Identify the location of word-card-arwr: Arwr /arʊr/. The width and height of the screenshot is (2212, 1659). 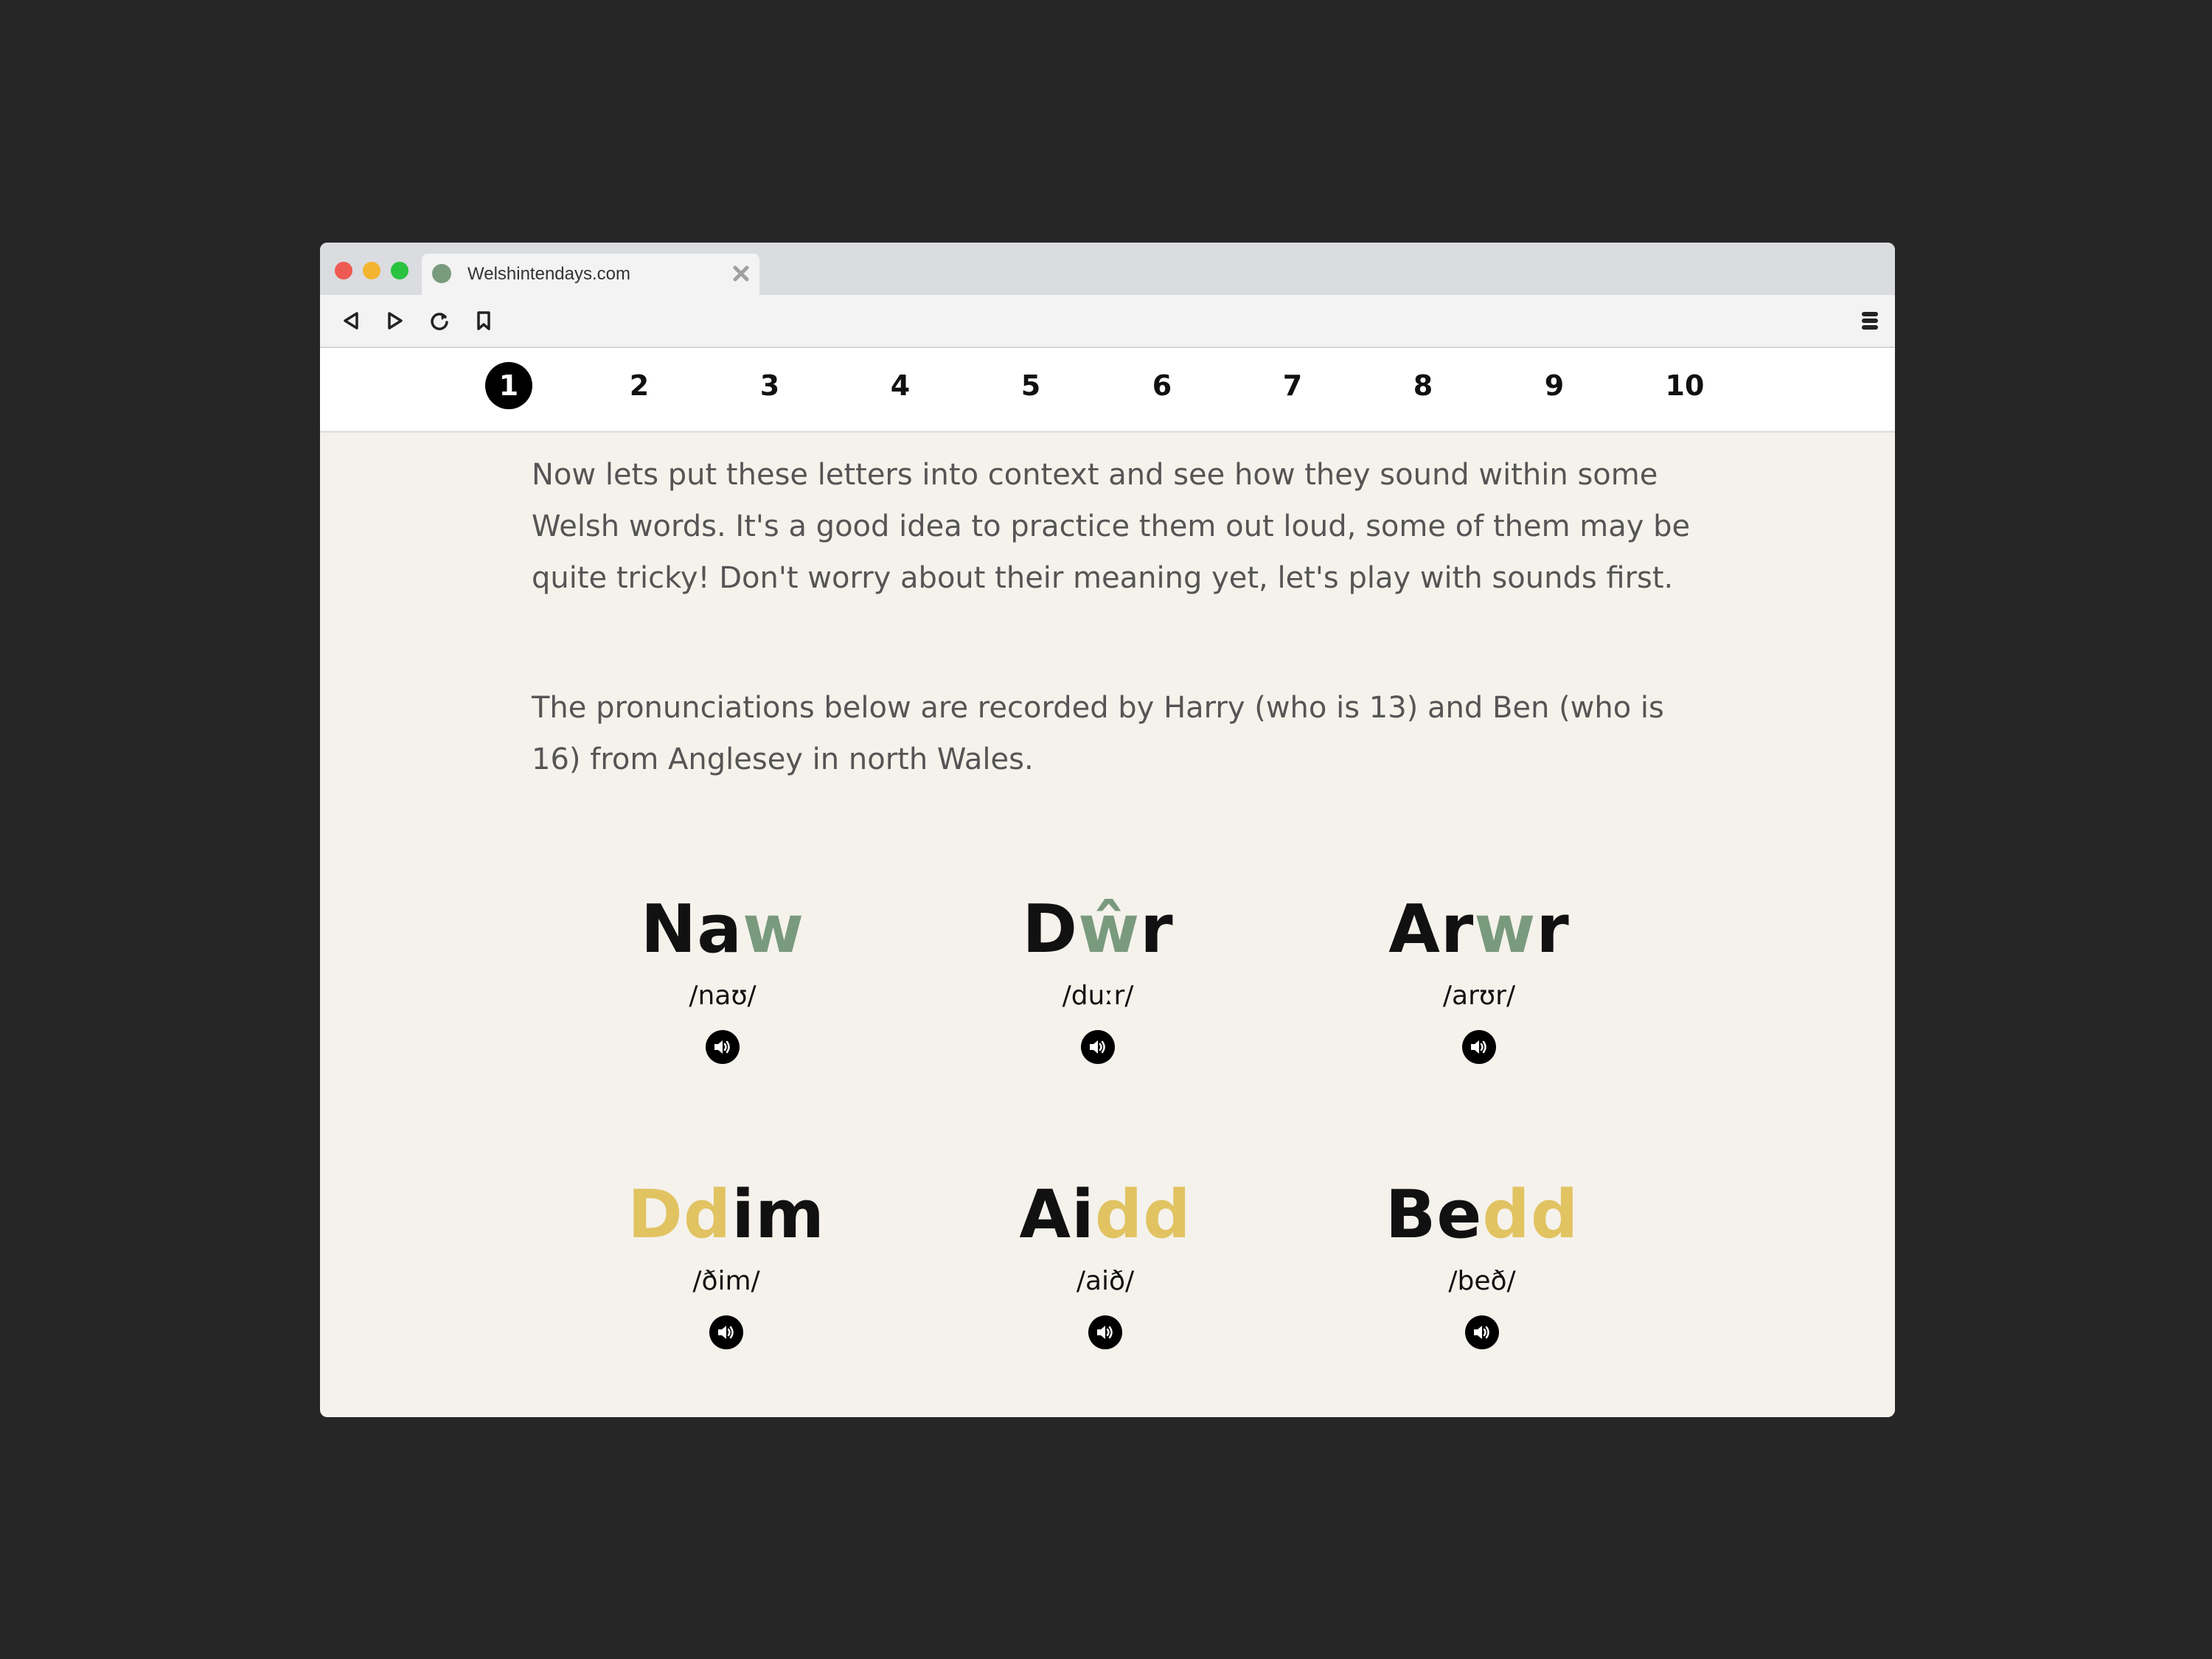
(1479, 978).